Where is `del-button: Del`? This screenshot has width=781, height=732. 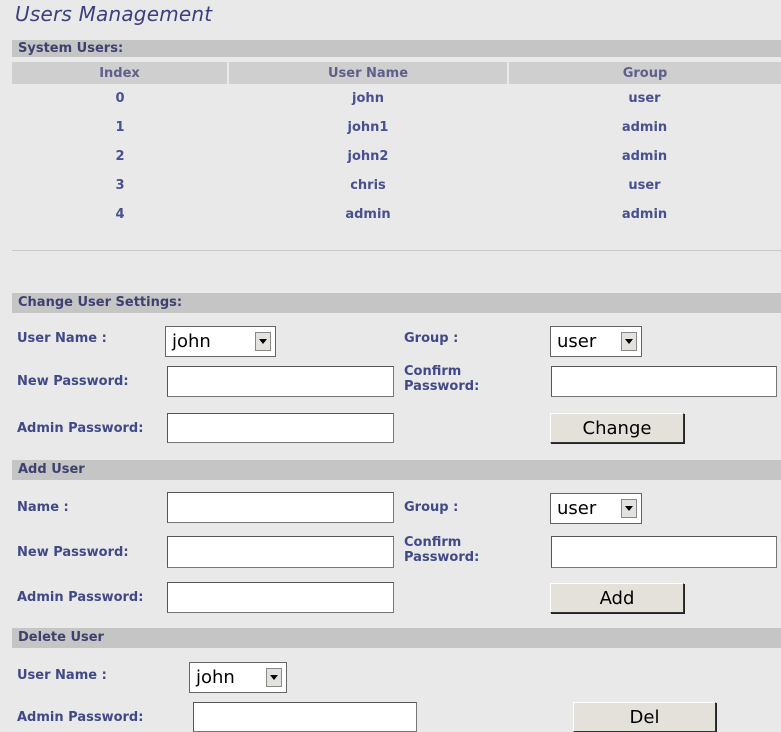 del-button: Del is located at coordinates (644, 717).